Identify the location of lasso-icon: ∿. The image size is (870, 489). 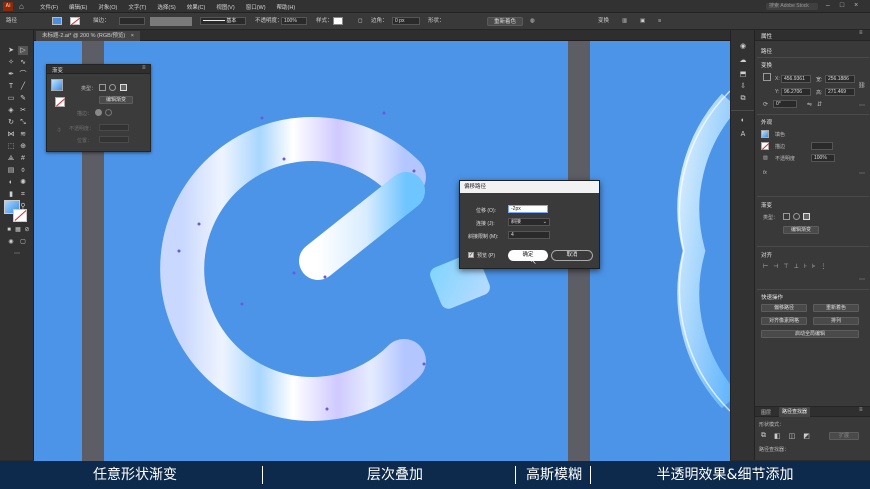
(23, 62).